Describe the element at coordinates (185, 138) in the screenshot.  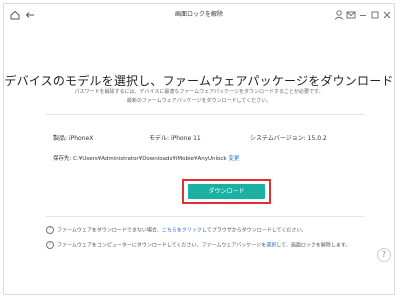
I see `model-value: iPhone 11` at that location.